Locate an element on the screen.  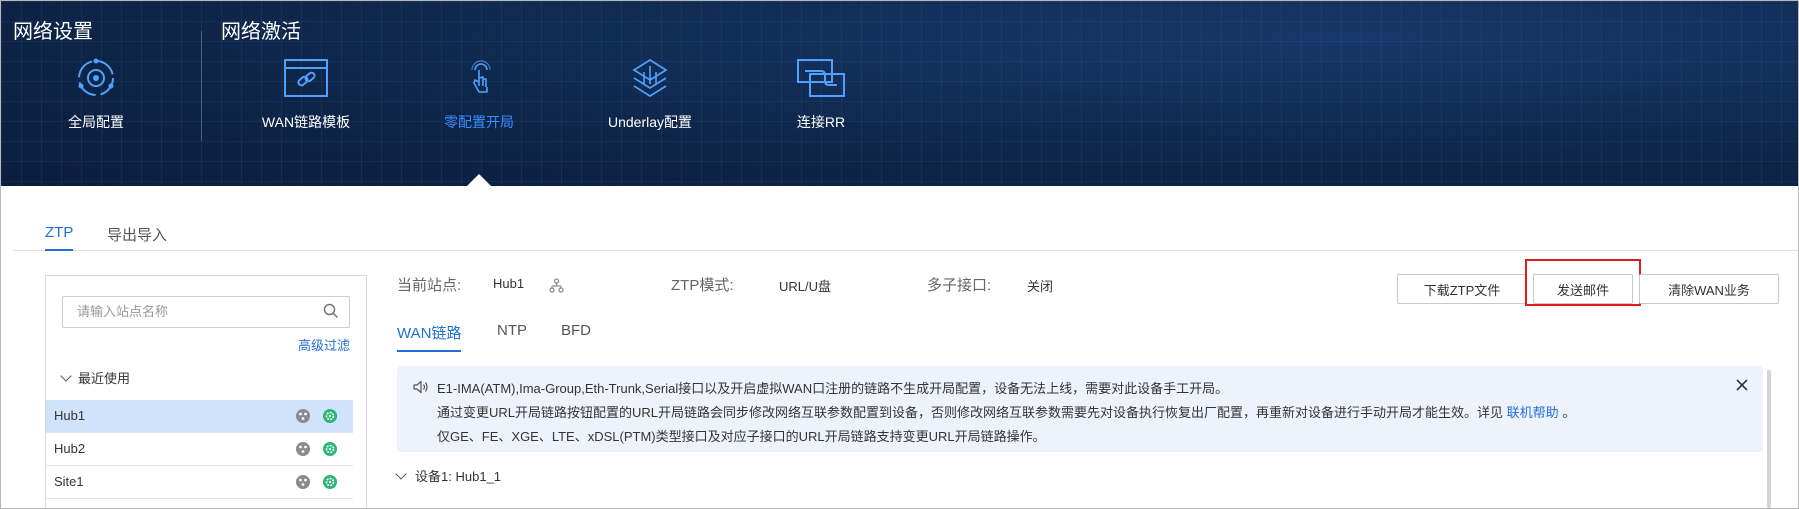
speaker-icon is located at coordinates (420, 387).